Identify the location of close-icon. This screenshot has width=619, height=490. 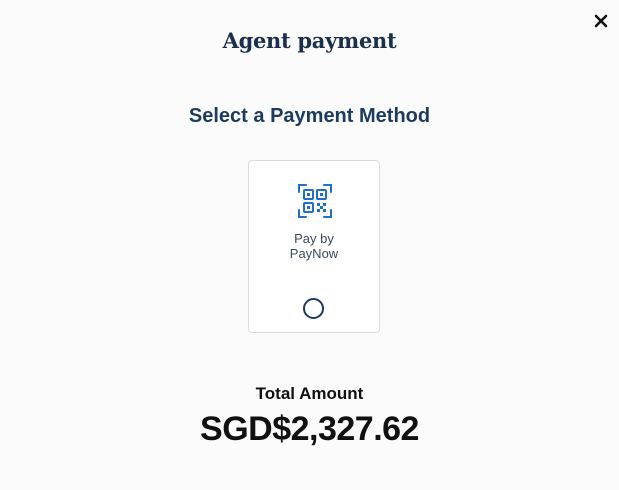
(601, 21).